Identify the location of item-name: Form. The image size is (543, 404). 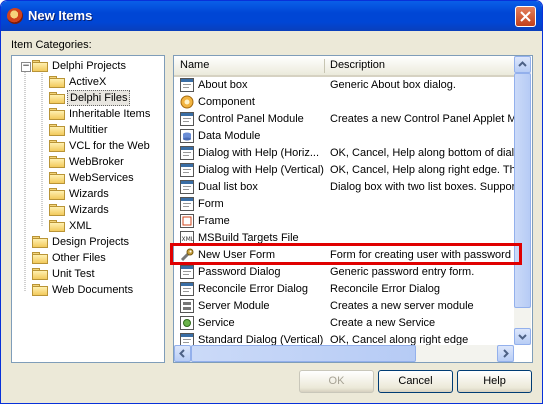
(211, 204).